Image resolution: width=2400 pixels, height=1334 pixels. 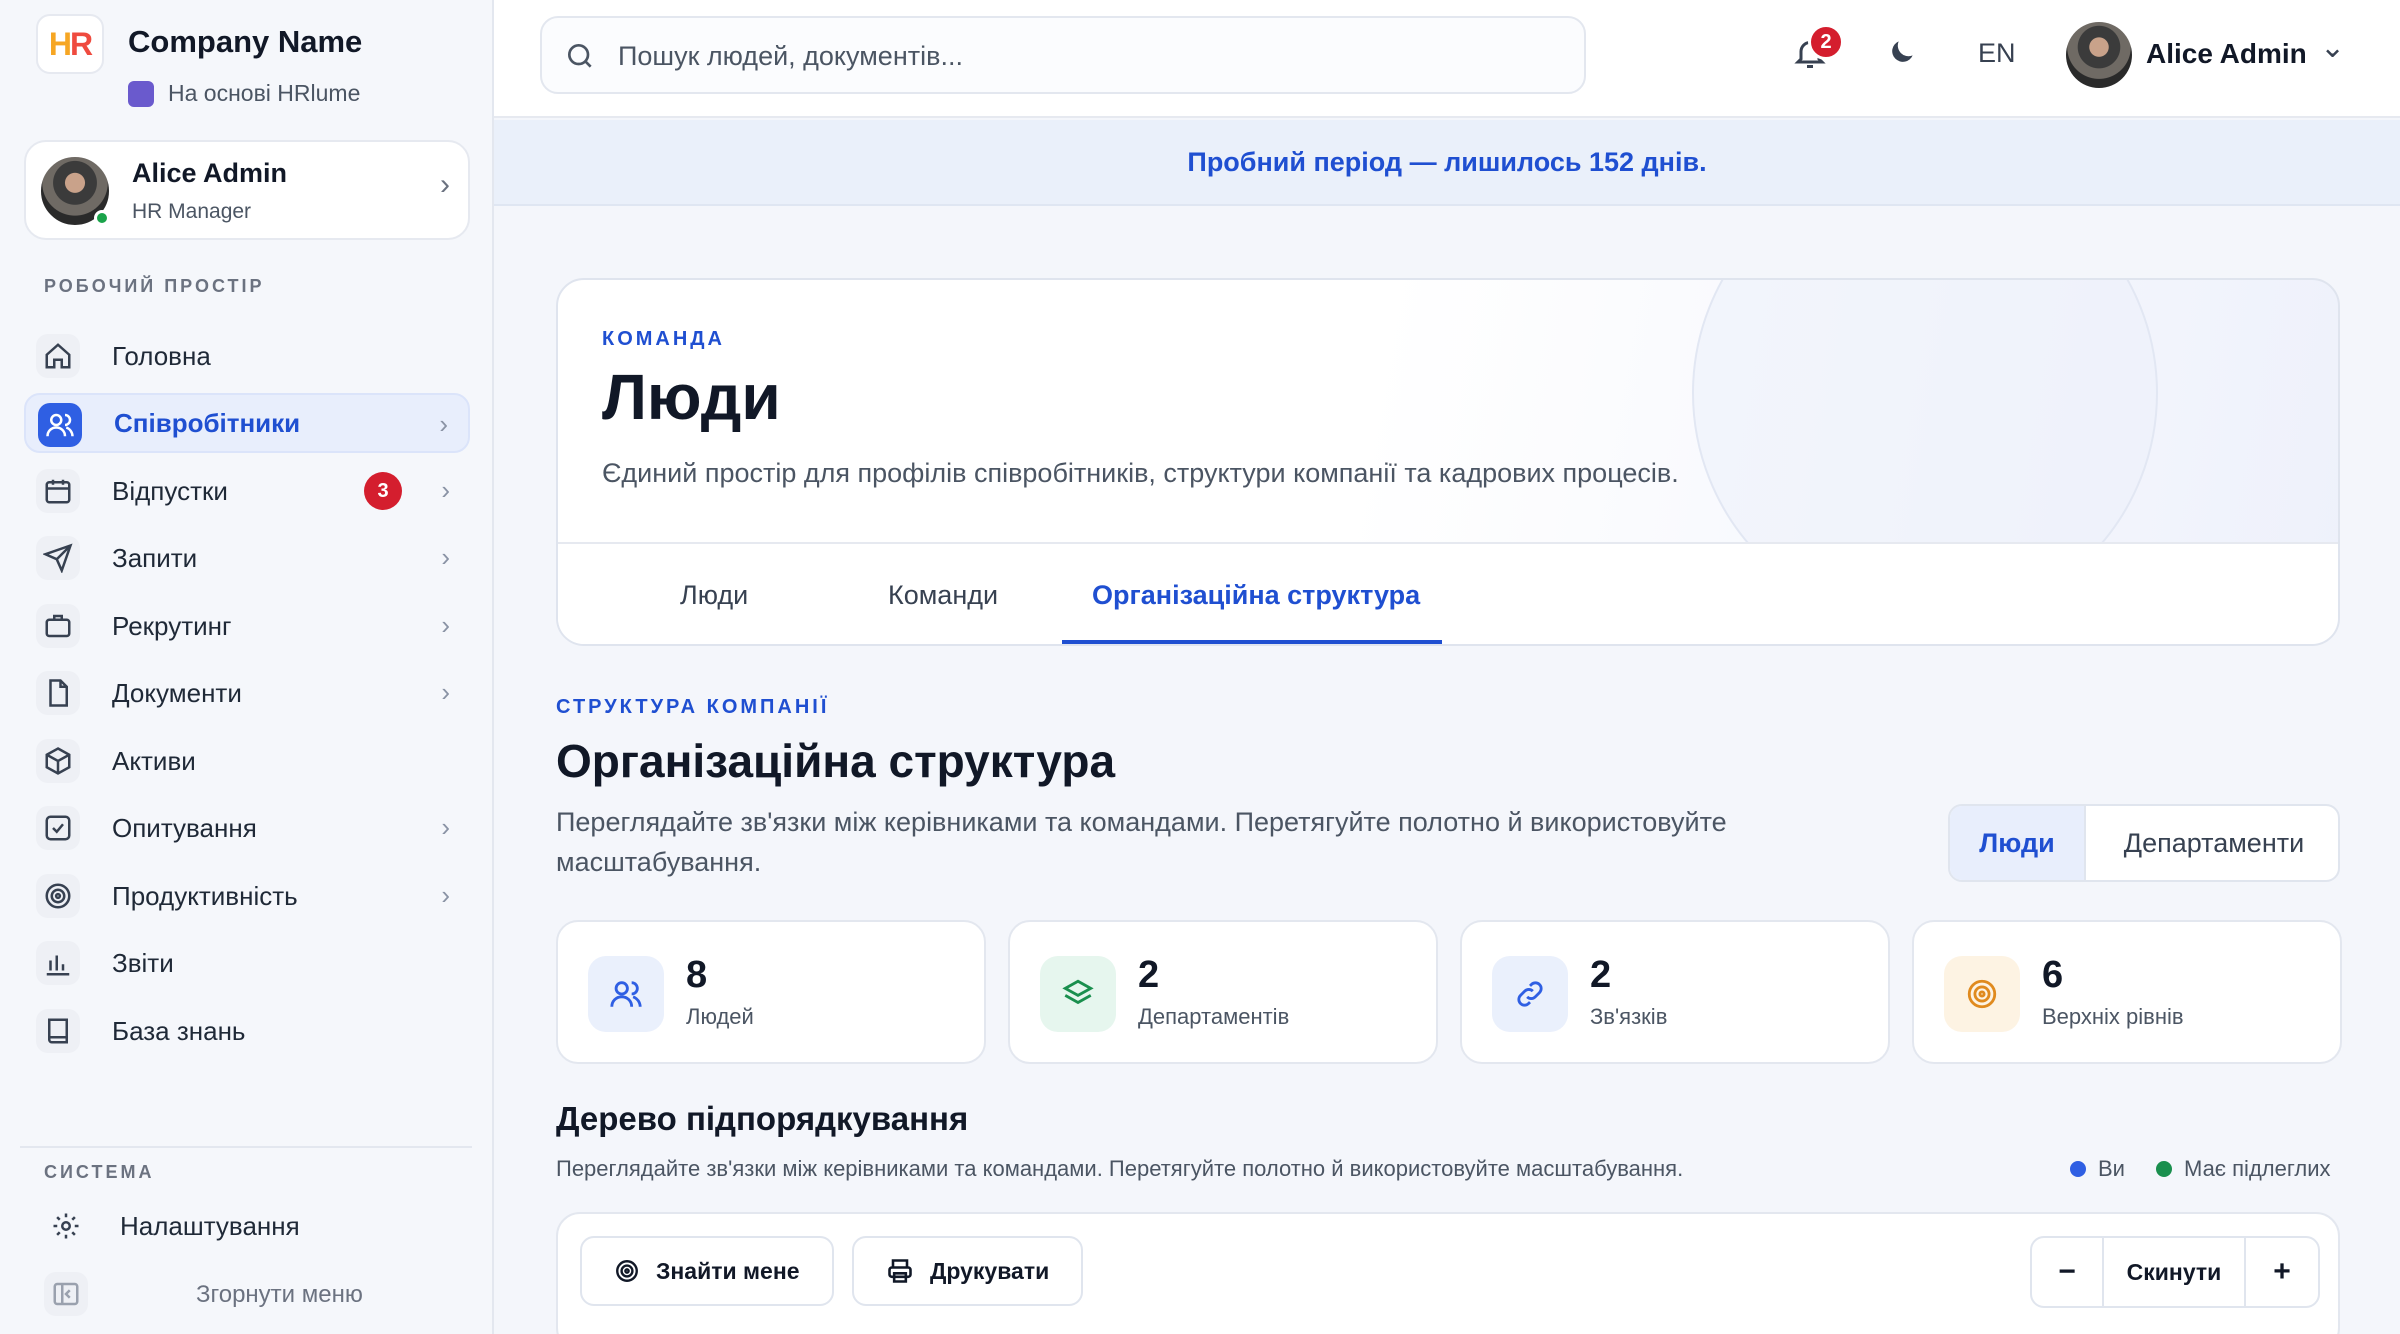 I want to click on legend-has-reports: Має підлеглих, so click(x=2243, y=1169).